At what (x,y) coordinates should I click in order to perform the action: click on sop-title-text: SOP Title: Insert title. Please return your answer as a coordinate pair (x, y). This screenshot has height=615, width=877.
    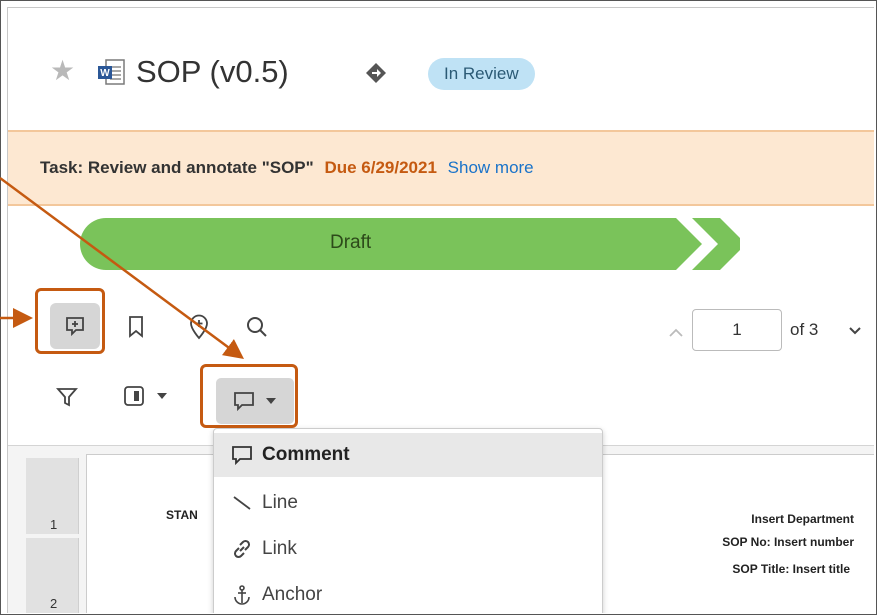
    Looking at the image, I should click on (791, 569).